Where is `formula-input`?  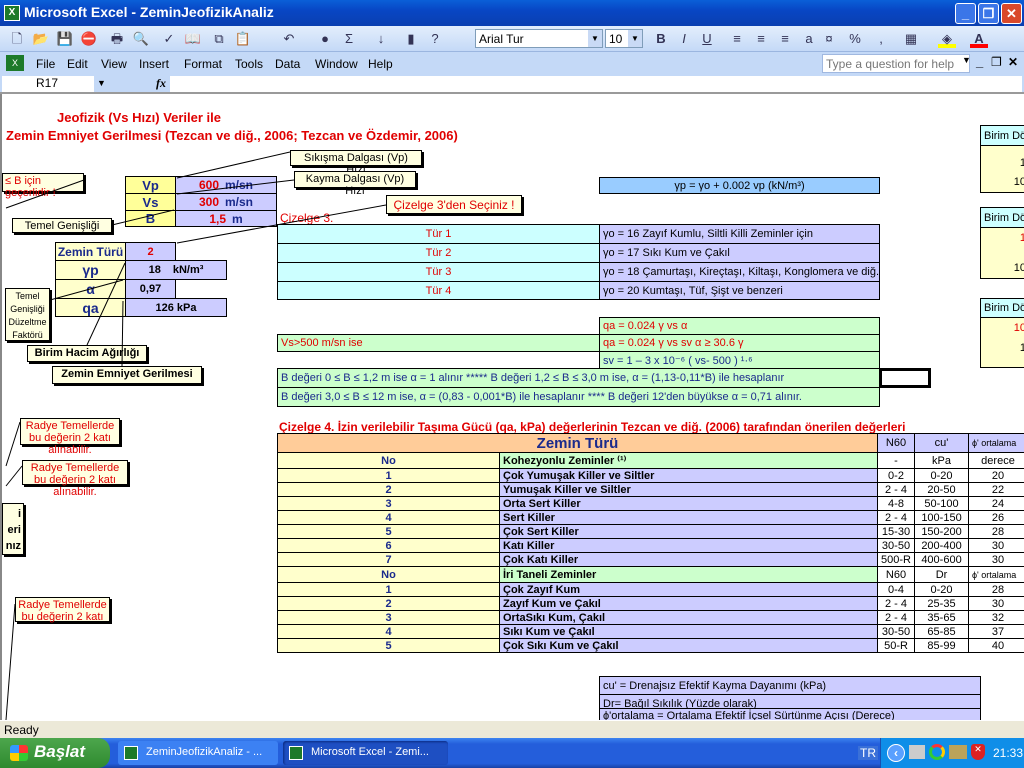
formula-input is located at coordinates (596, 84).